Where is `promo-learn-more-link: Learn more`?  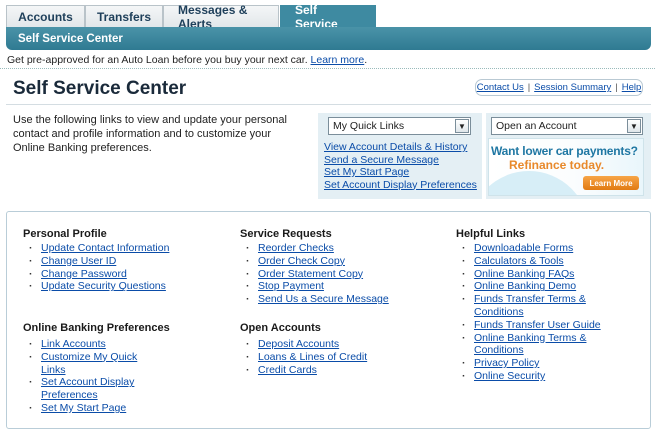
promo-learn-more-link: Learn more is located at coordinates (338, 60).